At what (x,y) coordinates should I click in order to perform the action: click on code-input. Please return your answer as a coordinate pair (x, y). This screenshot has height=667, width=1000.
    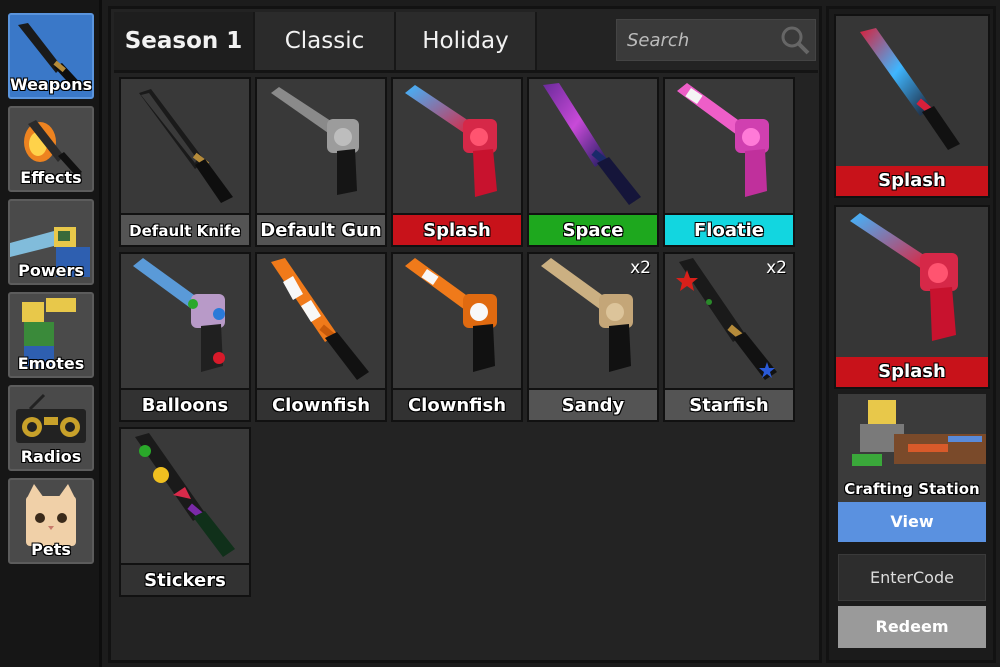
    Looking at the image, I should click on (912, 577).